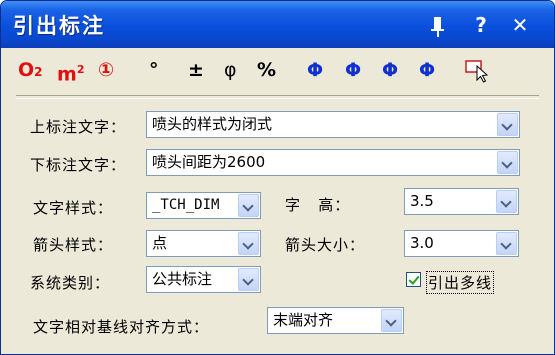  What do you see at coordinates (422, 243) in the screenshot?
I see `arrow-size-value: 3.0` at bounding box center [422, 243].